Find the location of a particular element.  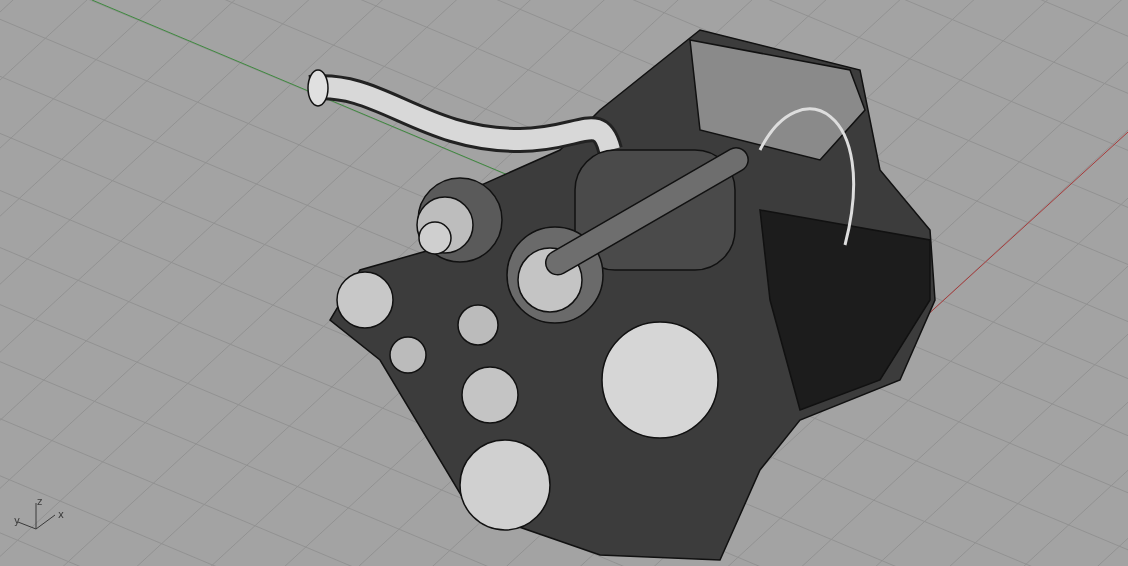

axis-label: x is located at coordinates (61, 514).